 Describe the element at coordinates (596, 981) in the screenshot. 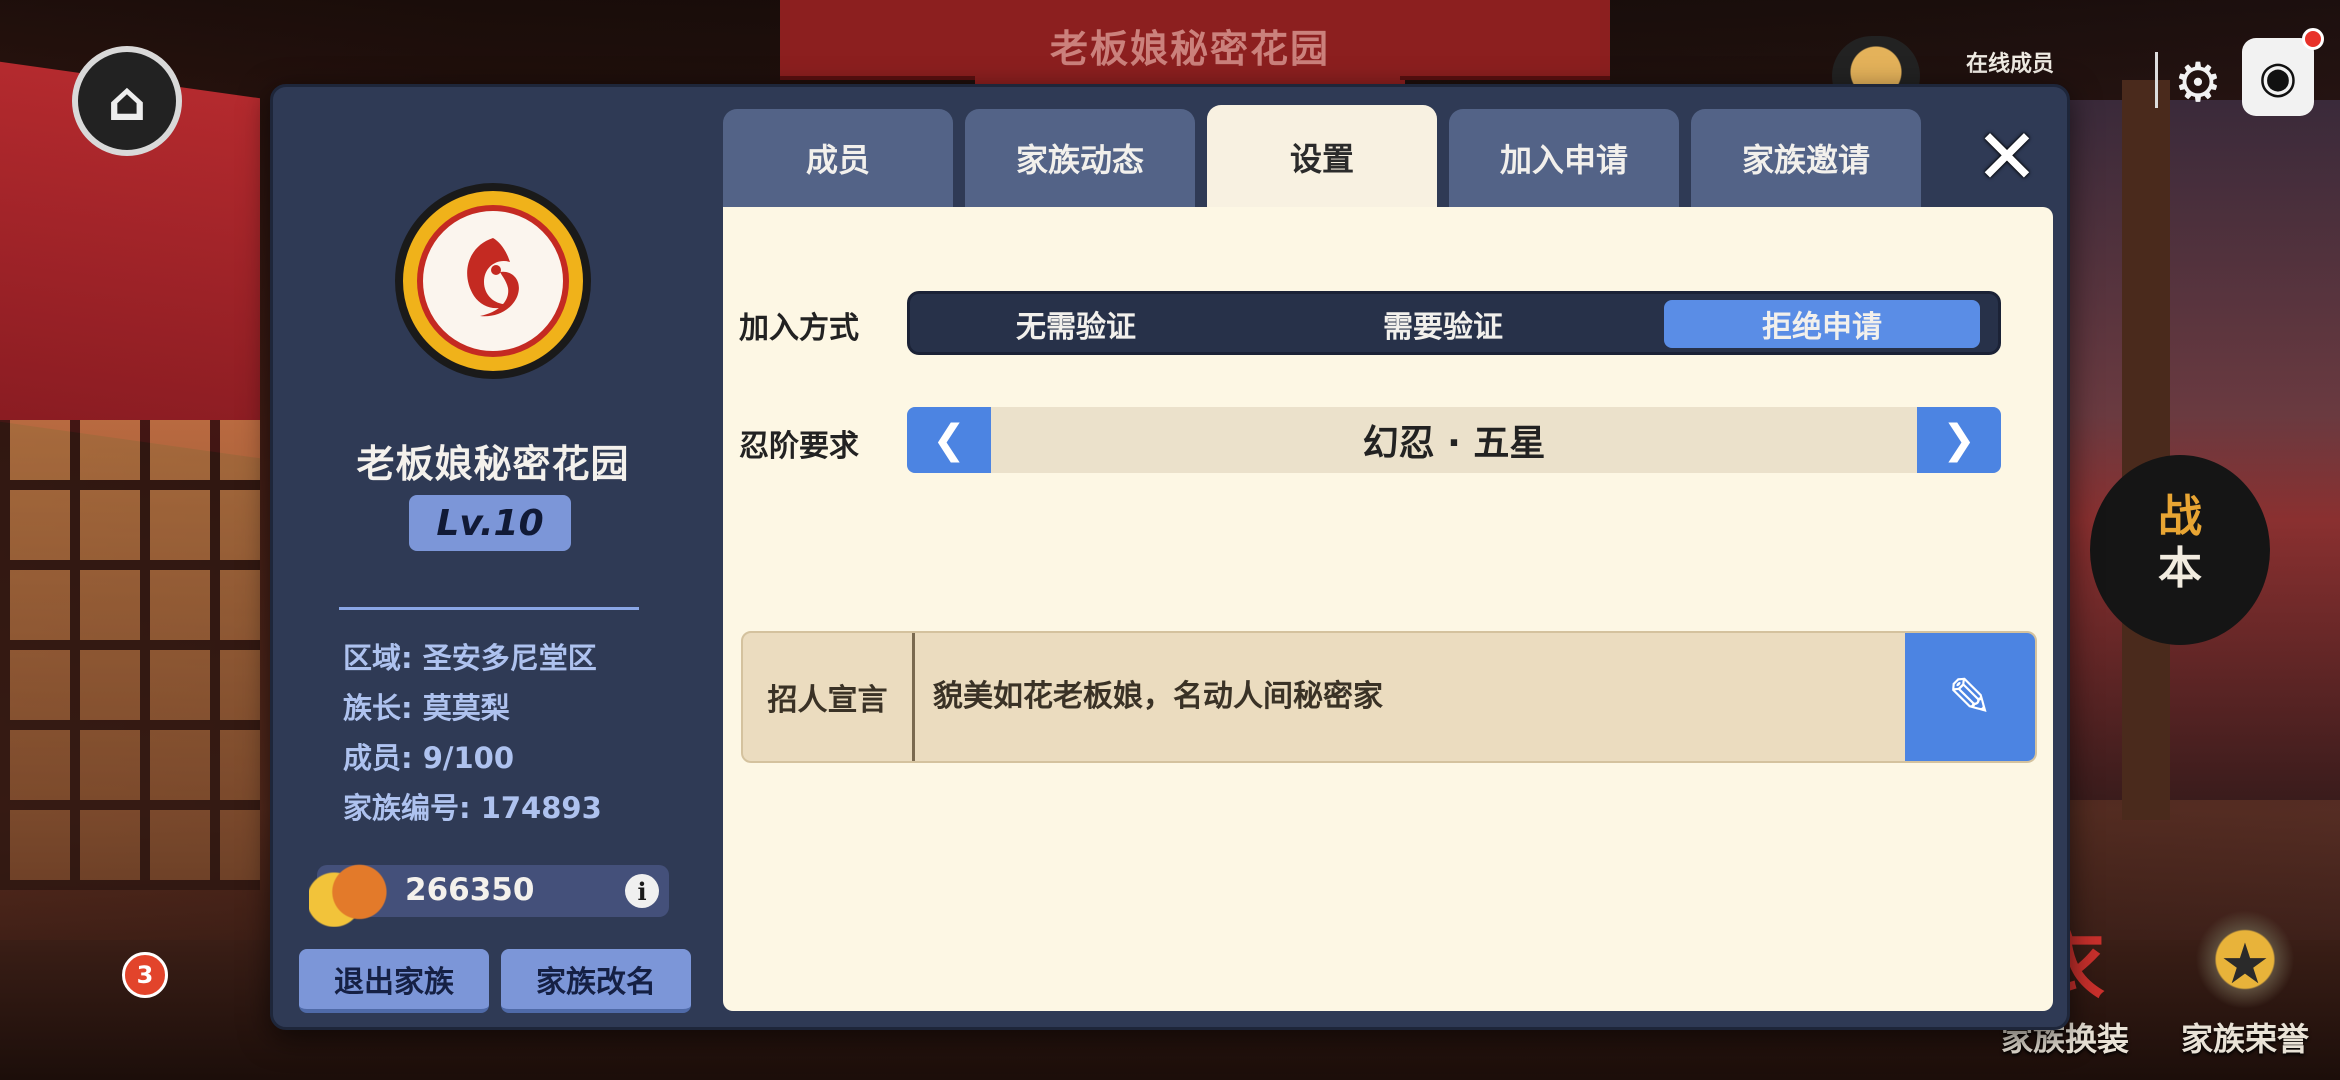

I see `rename-family-button: 家族改名` at that location.